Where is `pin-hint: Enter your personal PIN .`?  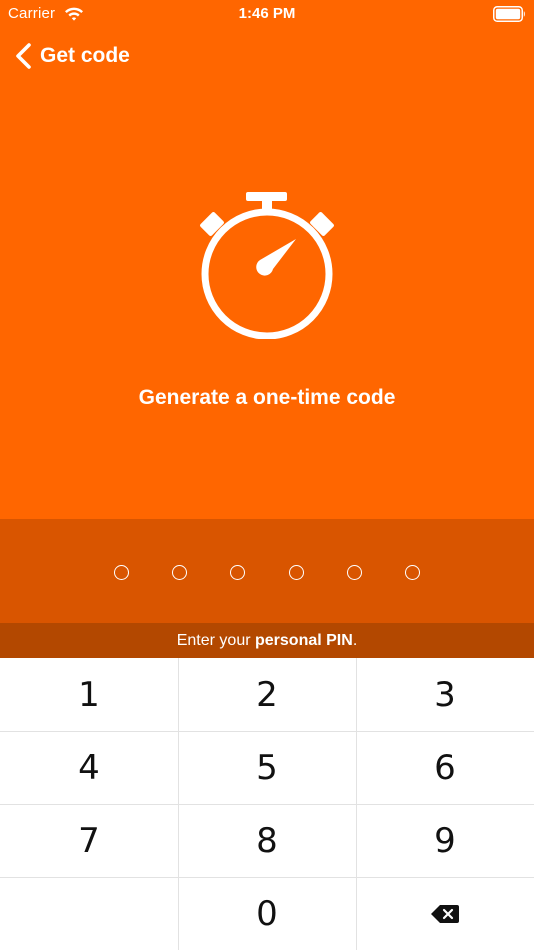
pin-hint: Enter your personal PIN . is located at coordinates (267, 640).